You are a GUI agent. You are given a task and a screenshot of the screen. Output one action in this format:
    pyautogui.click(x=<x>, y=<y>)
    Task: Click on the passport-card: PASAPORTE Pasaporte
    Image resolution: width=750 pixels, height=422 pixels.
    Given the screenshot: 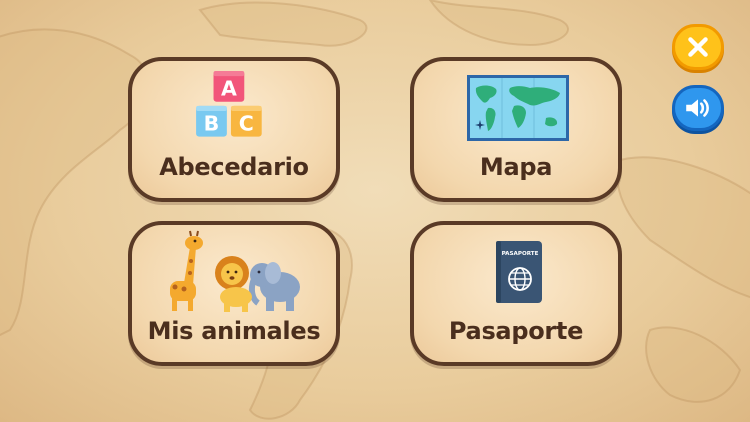 What is the action you would take?
    pyautogui.click(x=516, y=293)
    